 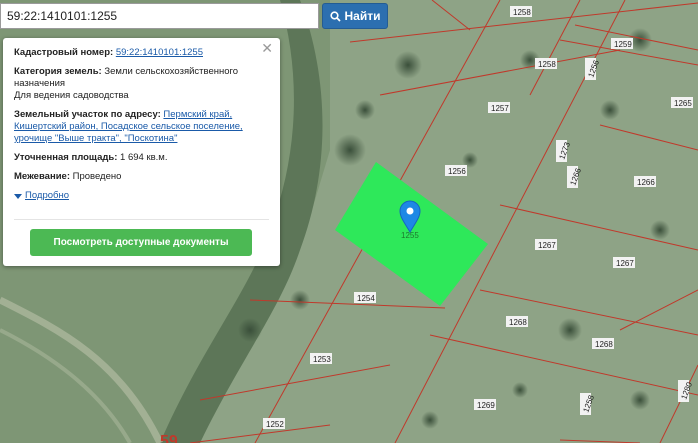 I want to click on search-icon, so click(x=335, y=16).